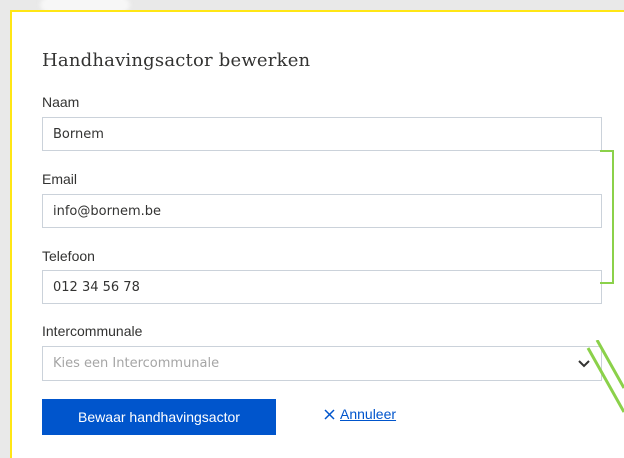 The height and width of the screenshot is (458, 624). What do you see at coordinates (322, 211) in the screenshot?
I see `email-input` at bounding box center [322, 211].